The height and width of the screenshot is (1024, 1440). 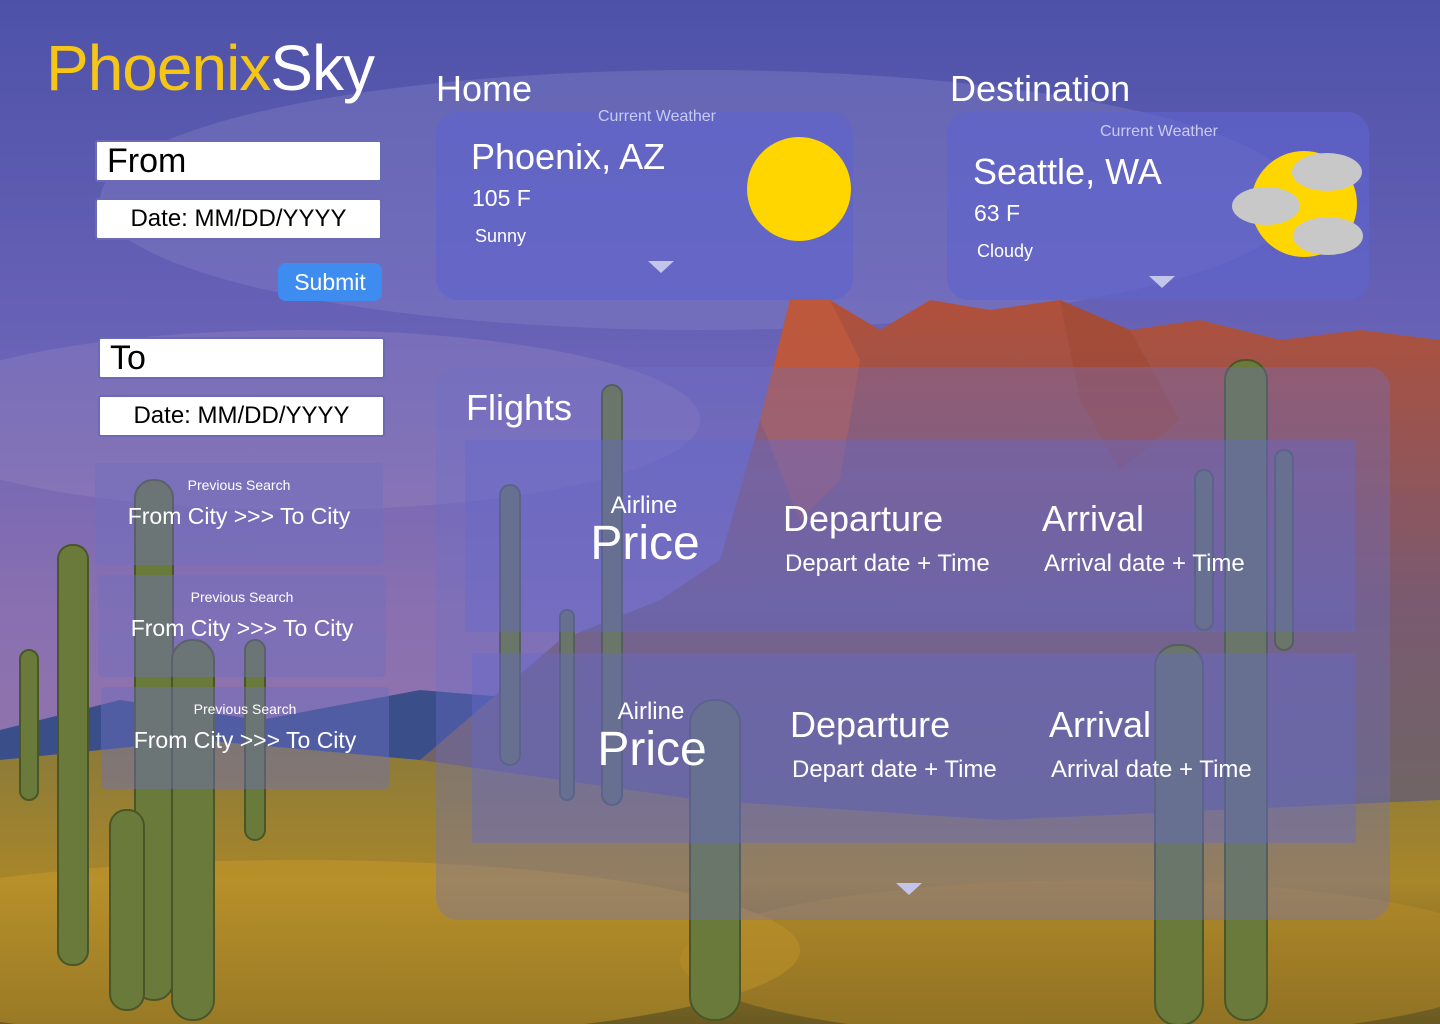 What do you see at coordinates (1297, 204) in the screenshot?
I see `cloudy-icon` at bounding box center [1297, 204].